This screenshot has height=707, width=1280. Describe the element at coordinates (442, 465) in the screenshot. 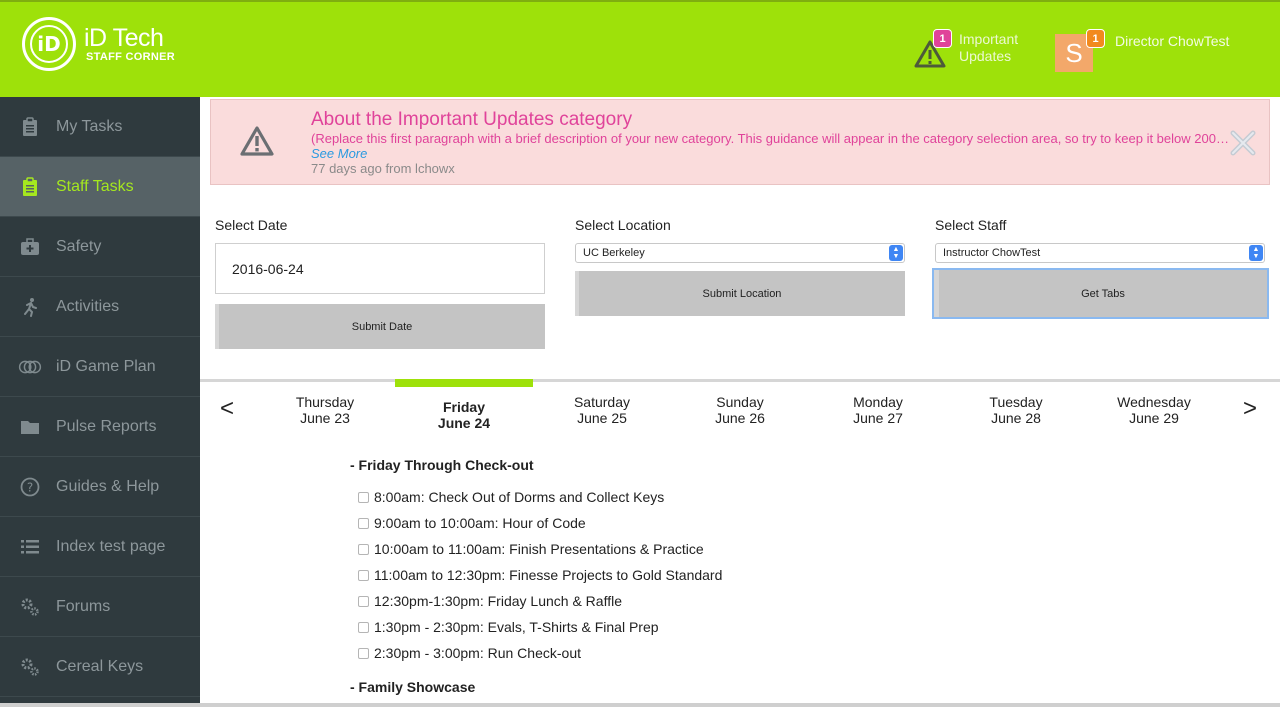

I see `task-section-title: - Friday Through Check-out` at that location.